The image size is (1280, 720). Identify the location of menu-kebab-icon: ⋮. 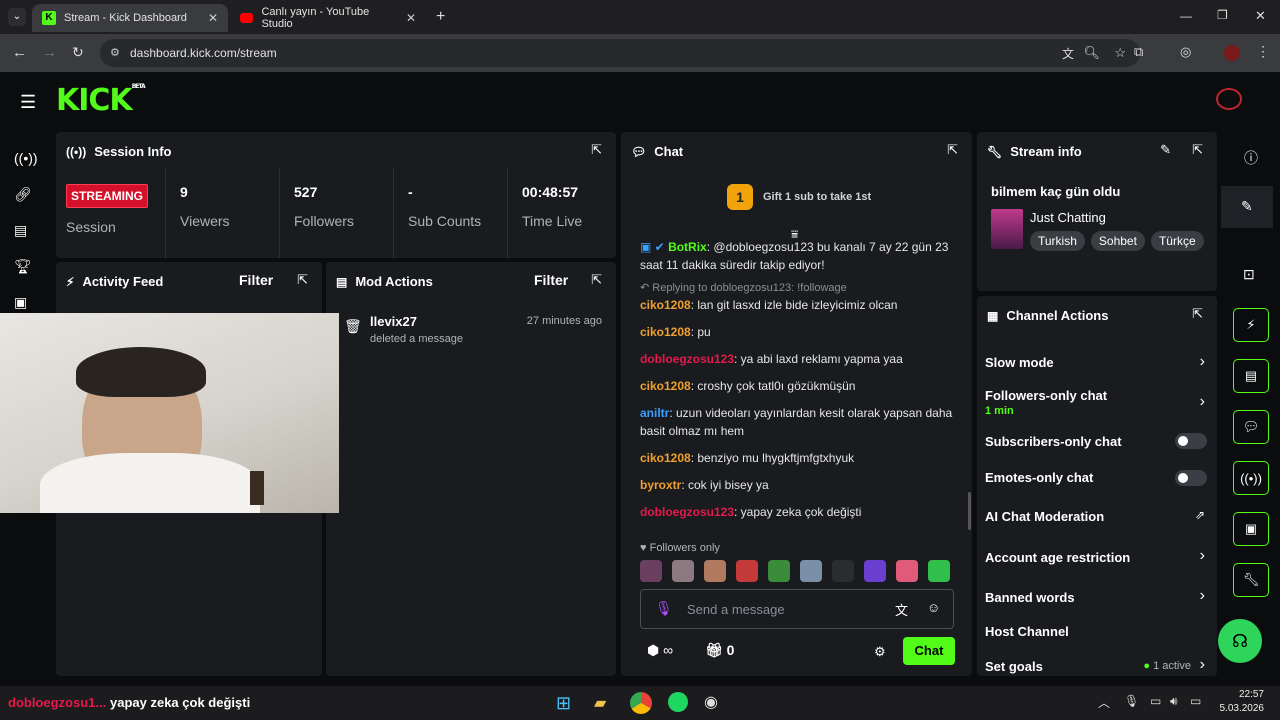
(1263, 51).